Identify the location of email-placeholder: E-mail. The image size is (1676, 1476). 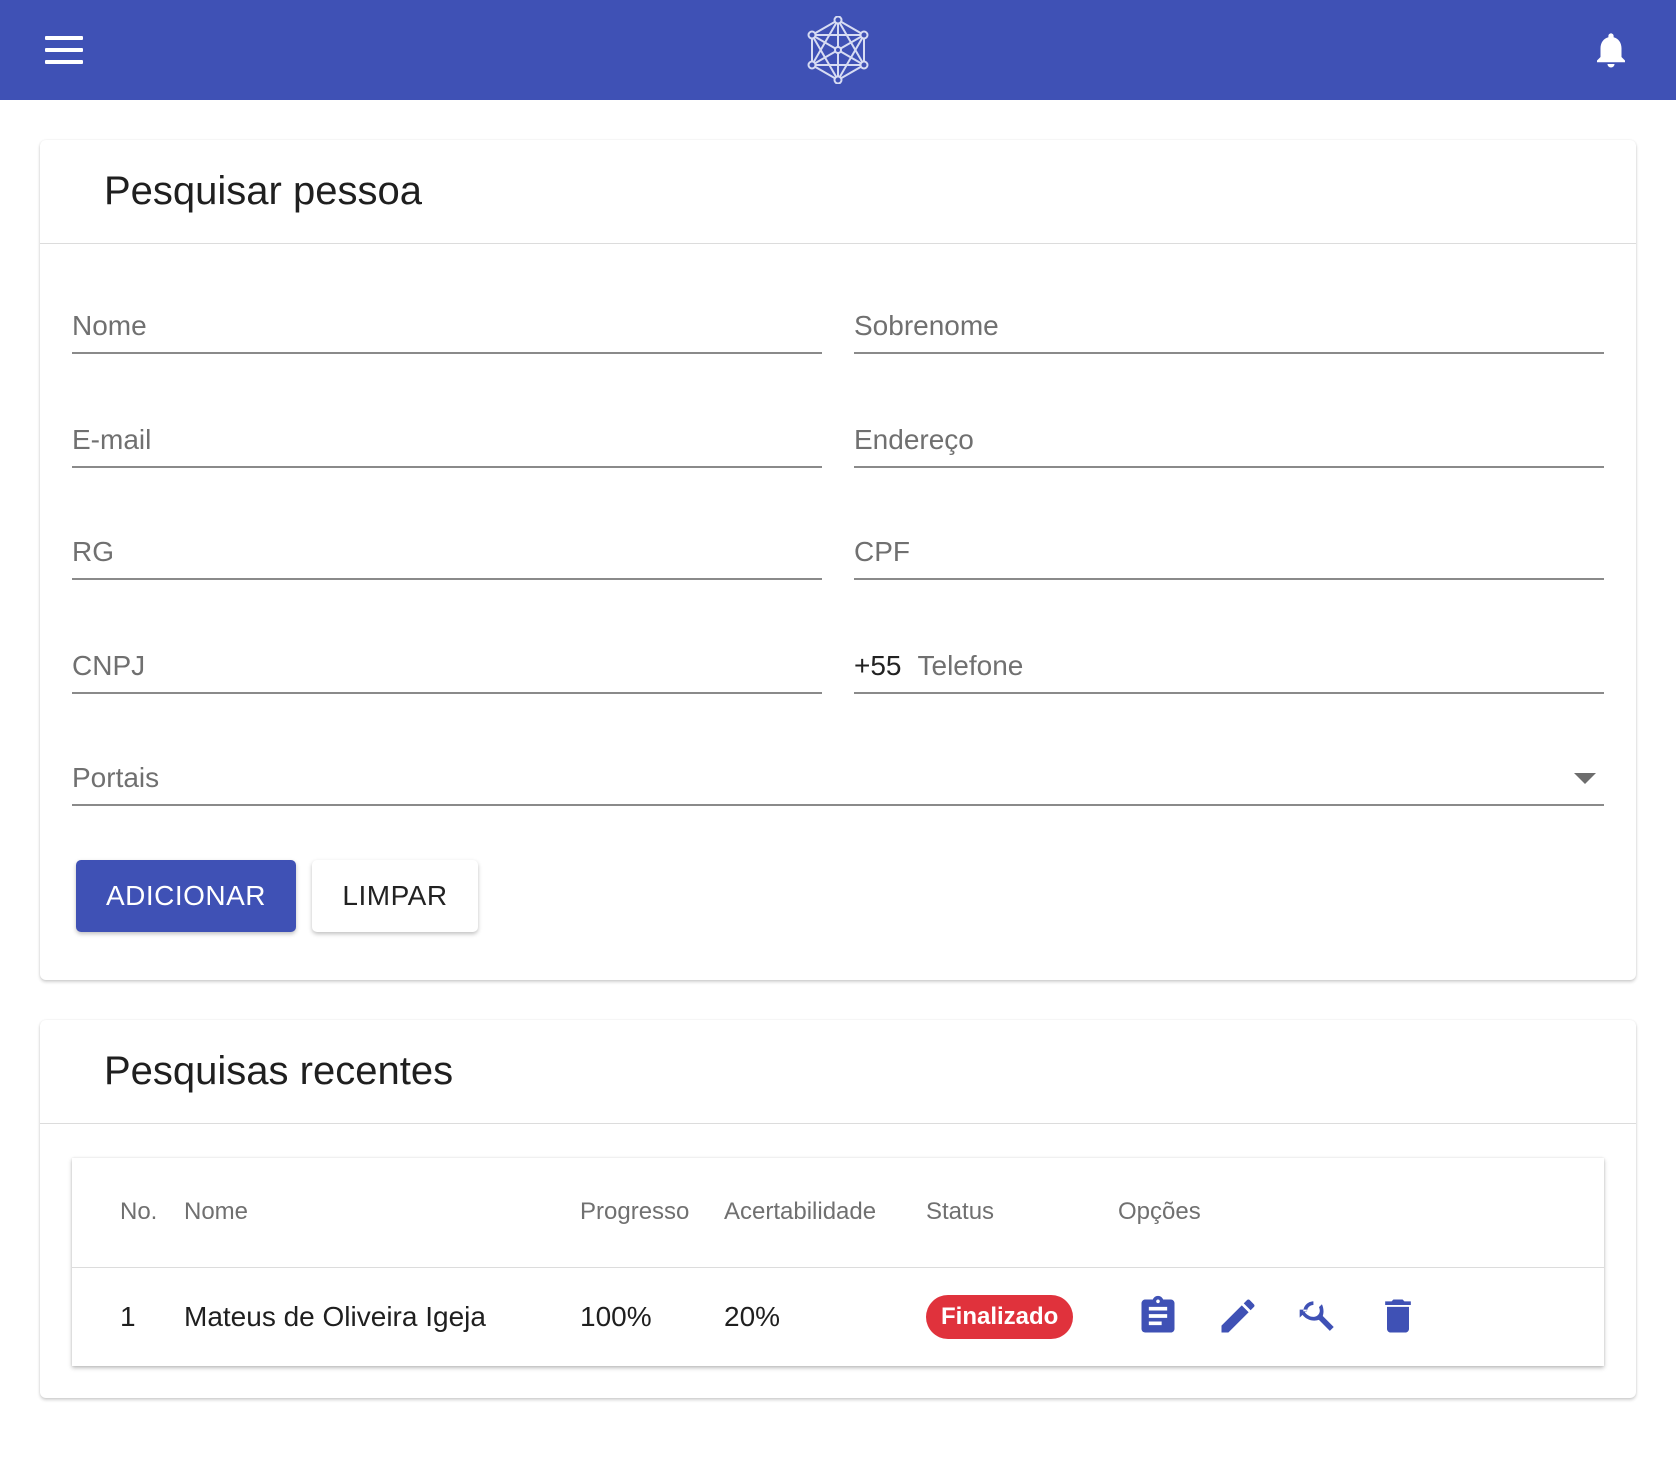
(112, 439).